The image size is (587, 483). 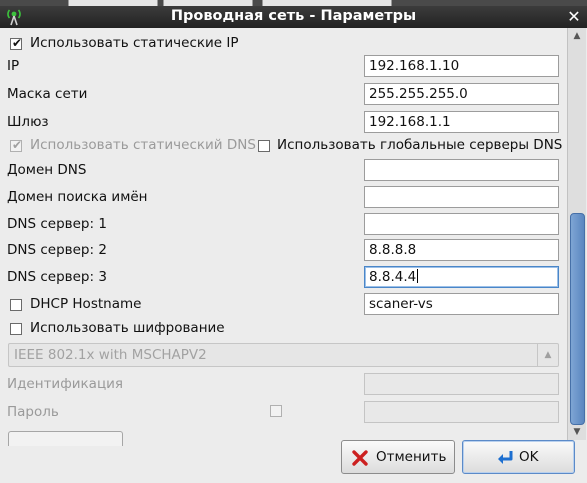 I want to click on window-title: Проводная сеть - Параметры, so click(x=293, y=16).